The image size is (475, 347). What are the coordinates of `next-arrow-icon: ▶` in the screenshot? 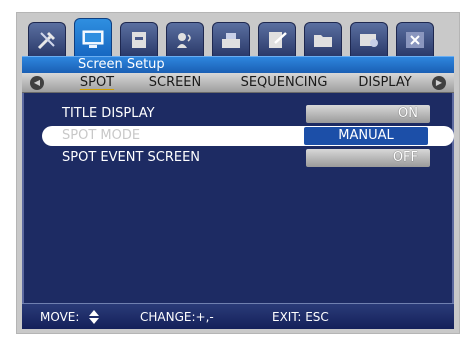 It's located at (439, 83).